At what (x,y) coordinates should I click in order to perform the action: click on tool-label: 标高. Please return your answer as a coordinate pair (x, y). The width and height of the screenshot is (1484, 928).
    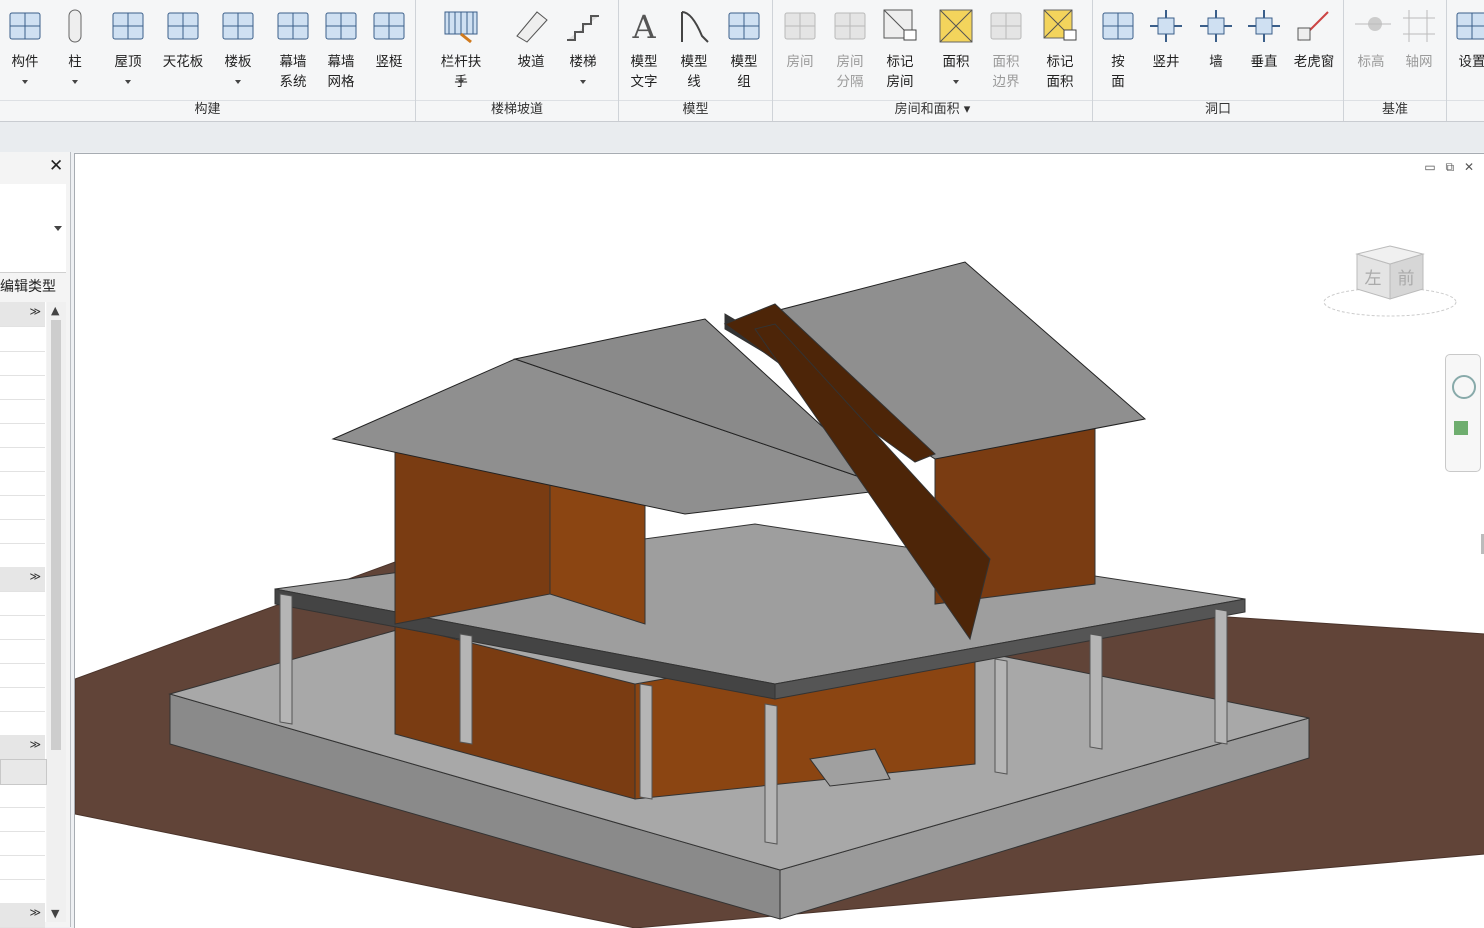
    Looking at the image, I should click on (1371, 62).